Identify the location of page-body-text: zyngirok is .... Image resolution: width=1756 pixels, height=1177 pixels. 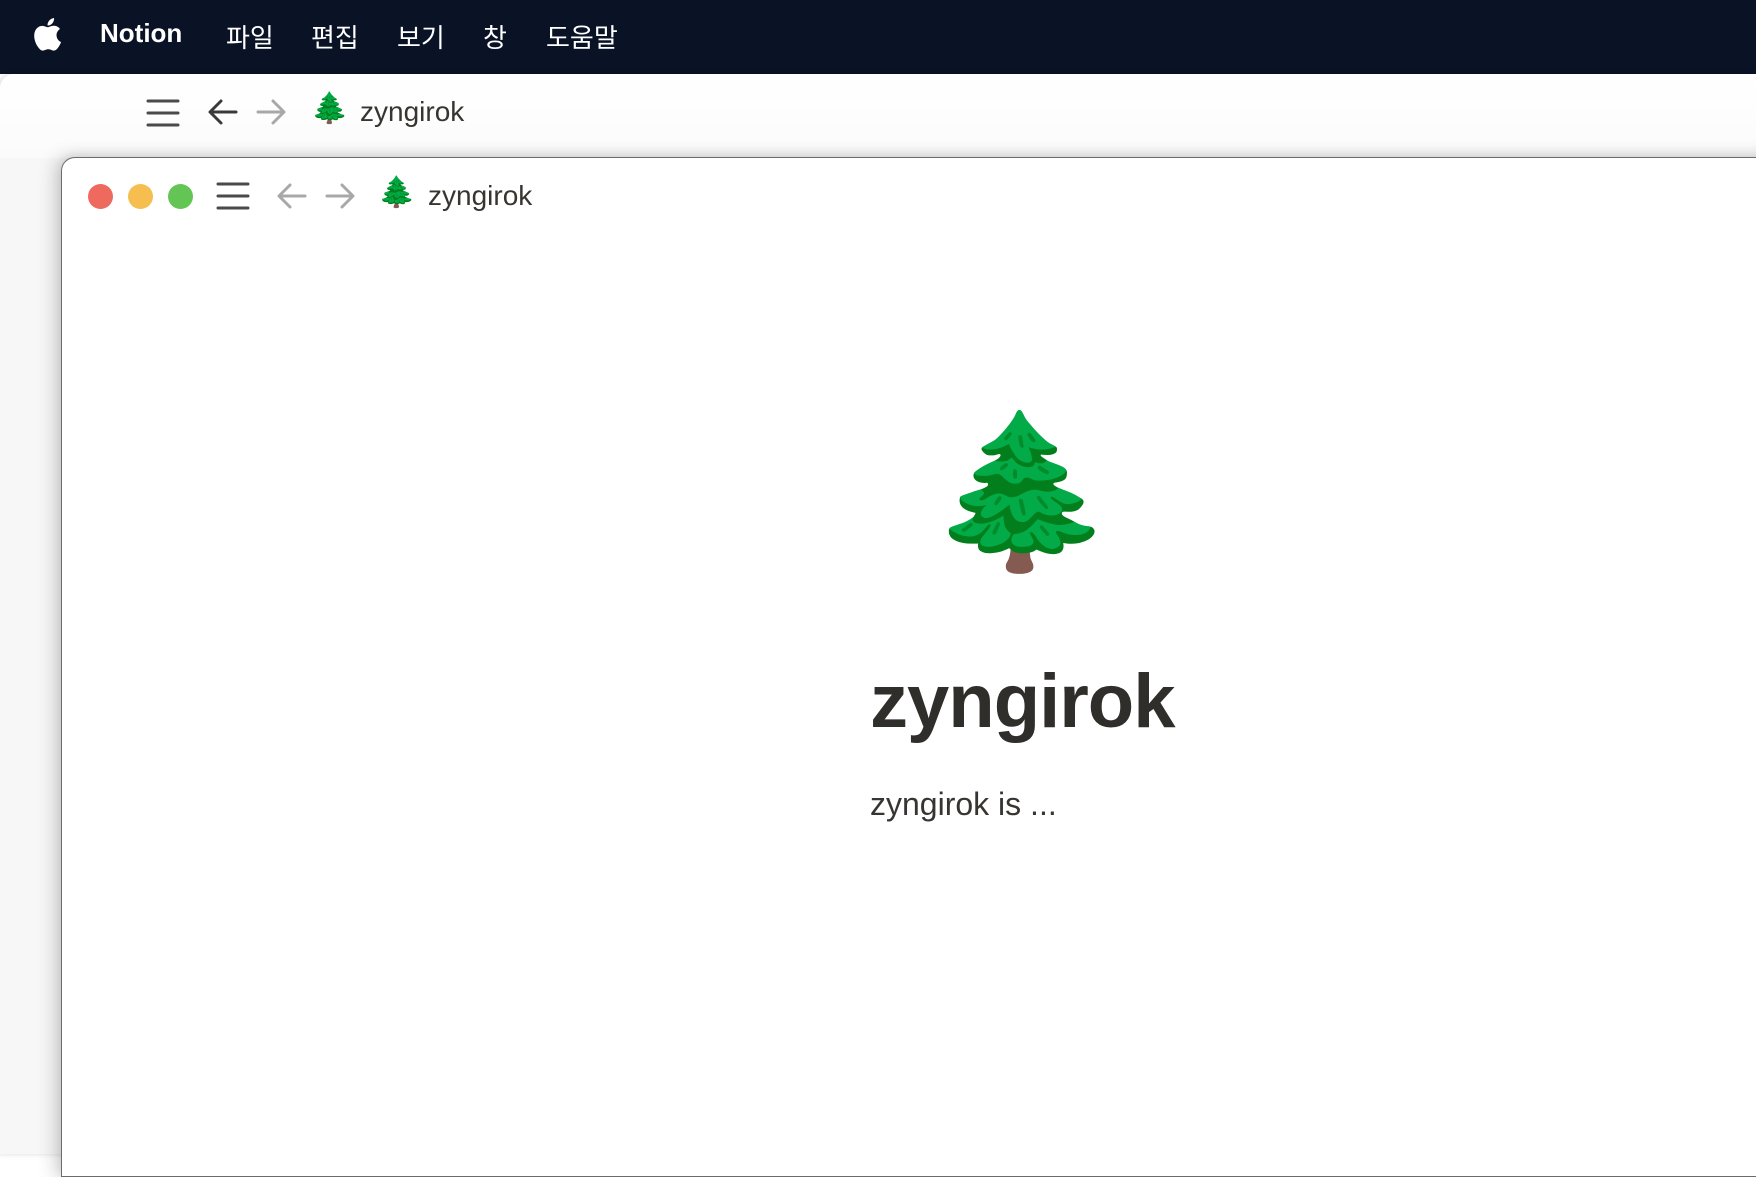
(963, 804).